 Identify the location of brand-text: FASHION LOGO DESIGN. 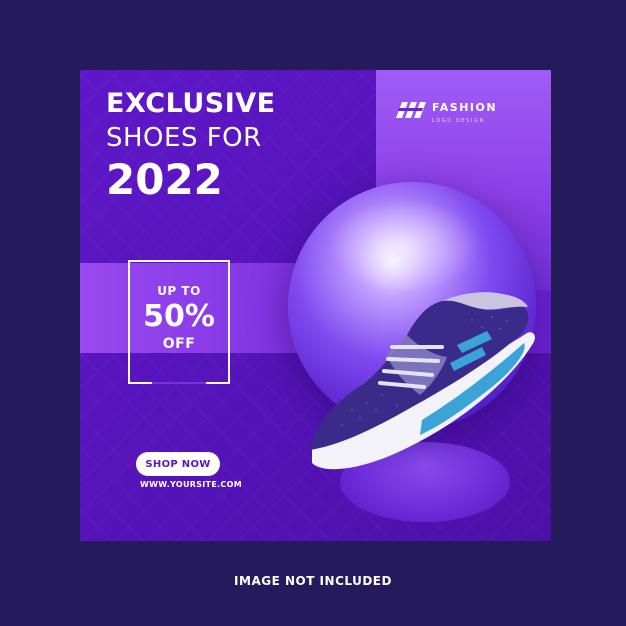
(464, 110).